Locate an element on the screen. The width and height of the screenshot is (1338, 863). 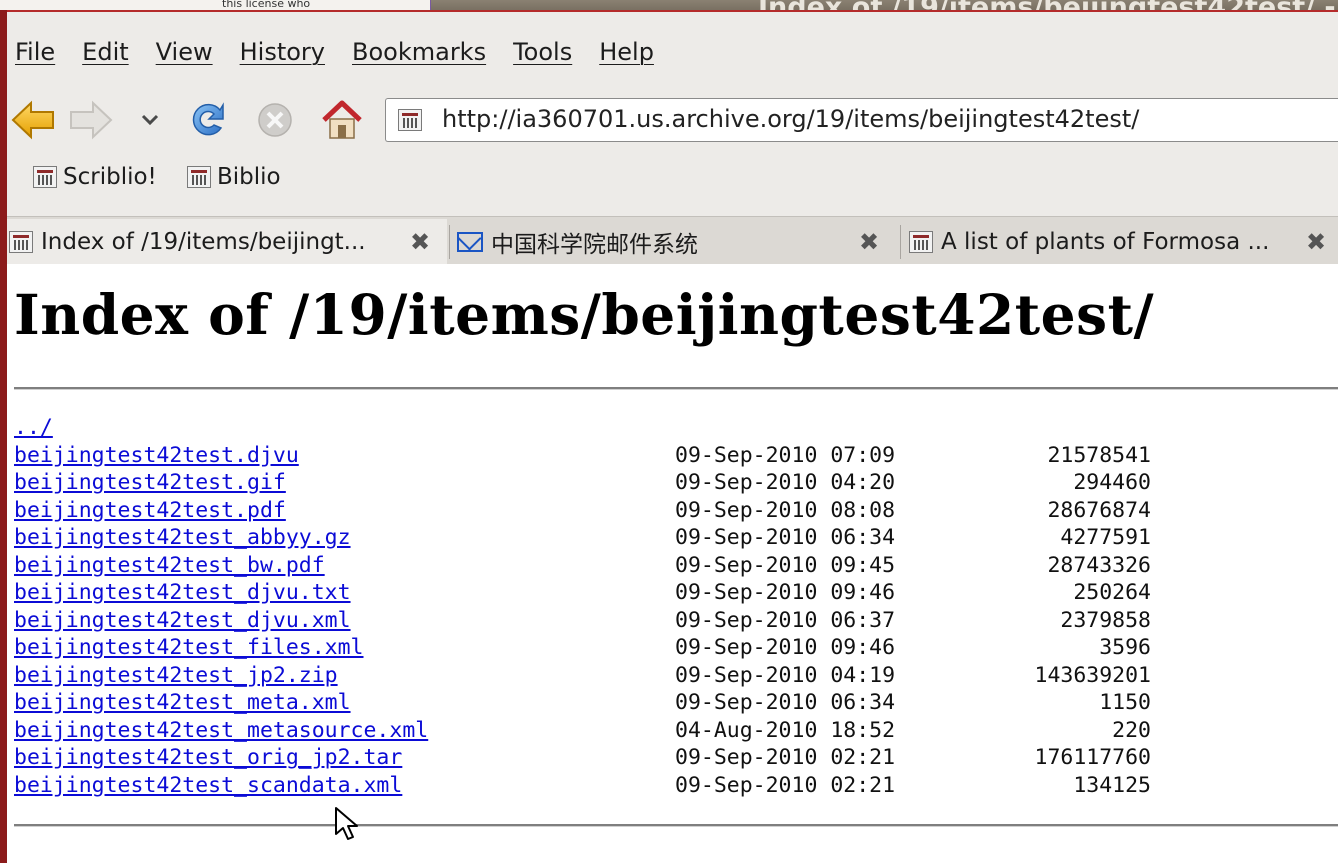
file-date: 04-Aug-2010 18:52 is located at coordinates (785, 730).